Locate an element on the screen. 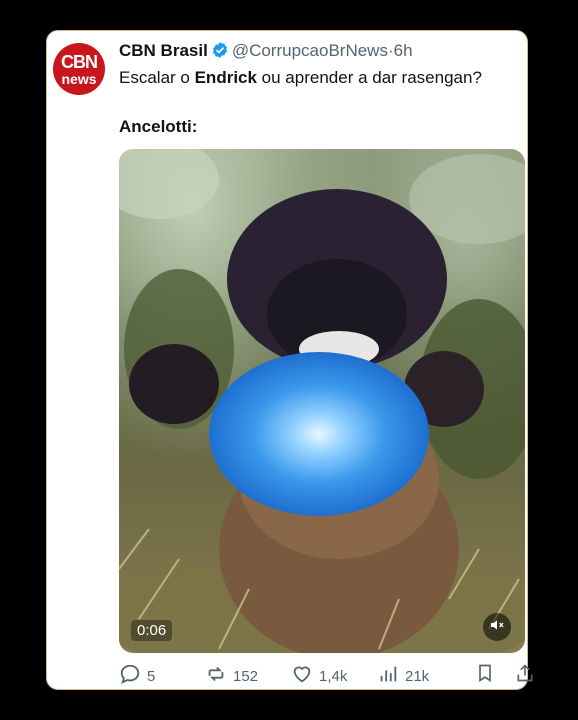 This screenshot has width=578, height=720. bookmark-icon is located at coordinates (488, 675).